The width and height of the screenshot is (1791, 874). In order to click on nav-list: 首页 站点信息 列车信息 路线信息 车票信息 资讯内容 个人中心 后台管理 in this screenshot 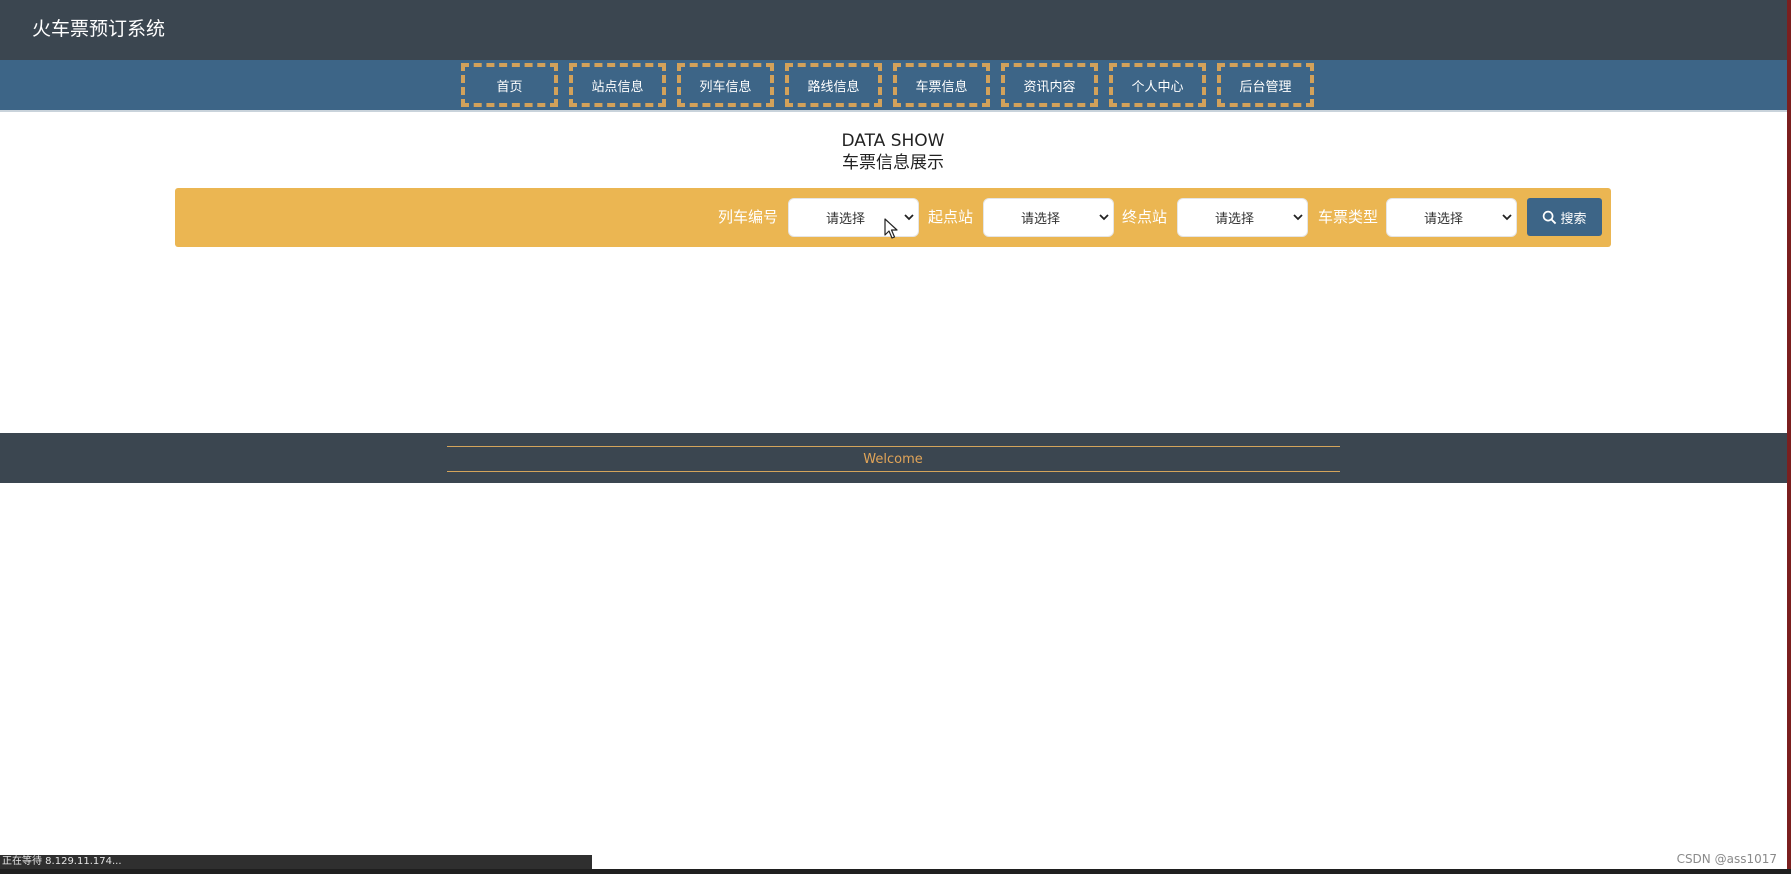, I will do `click(887, 85)`.